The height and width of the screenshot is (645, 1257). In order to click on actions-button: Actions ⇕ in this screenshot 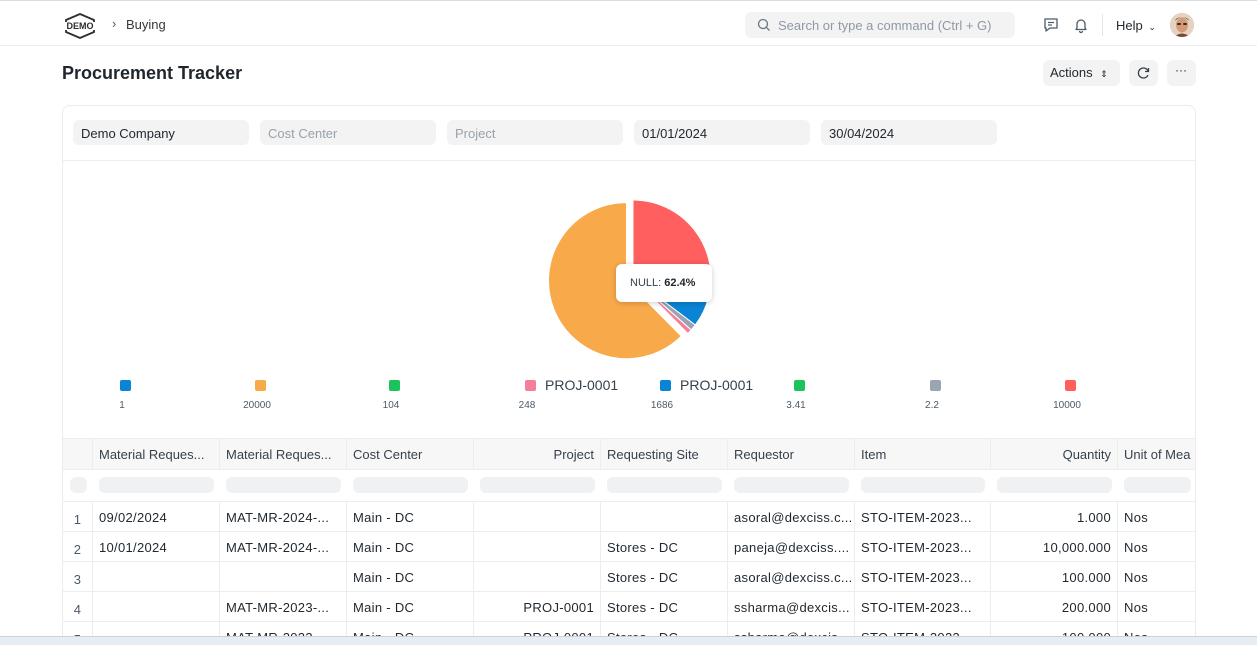, I will do `click(1081, 73)`.